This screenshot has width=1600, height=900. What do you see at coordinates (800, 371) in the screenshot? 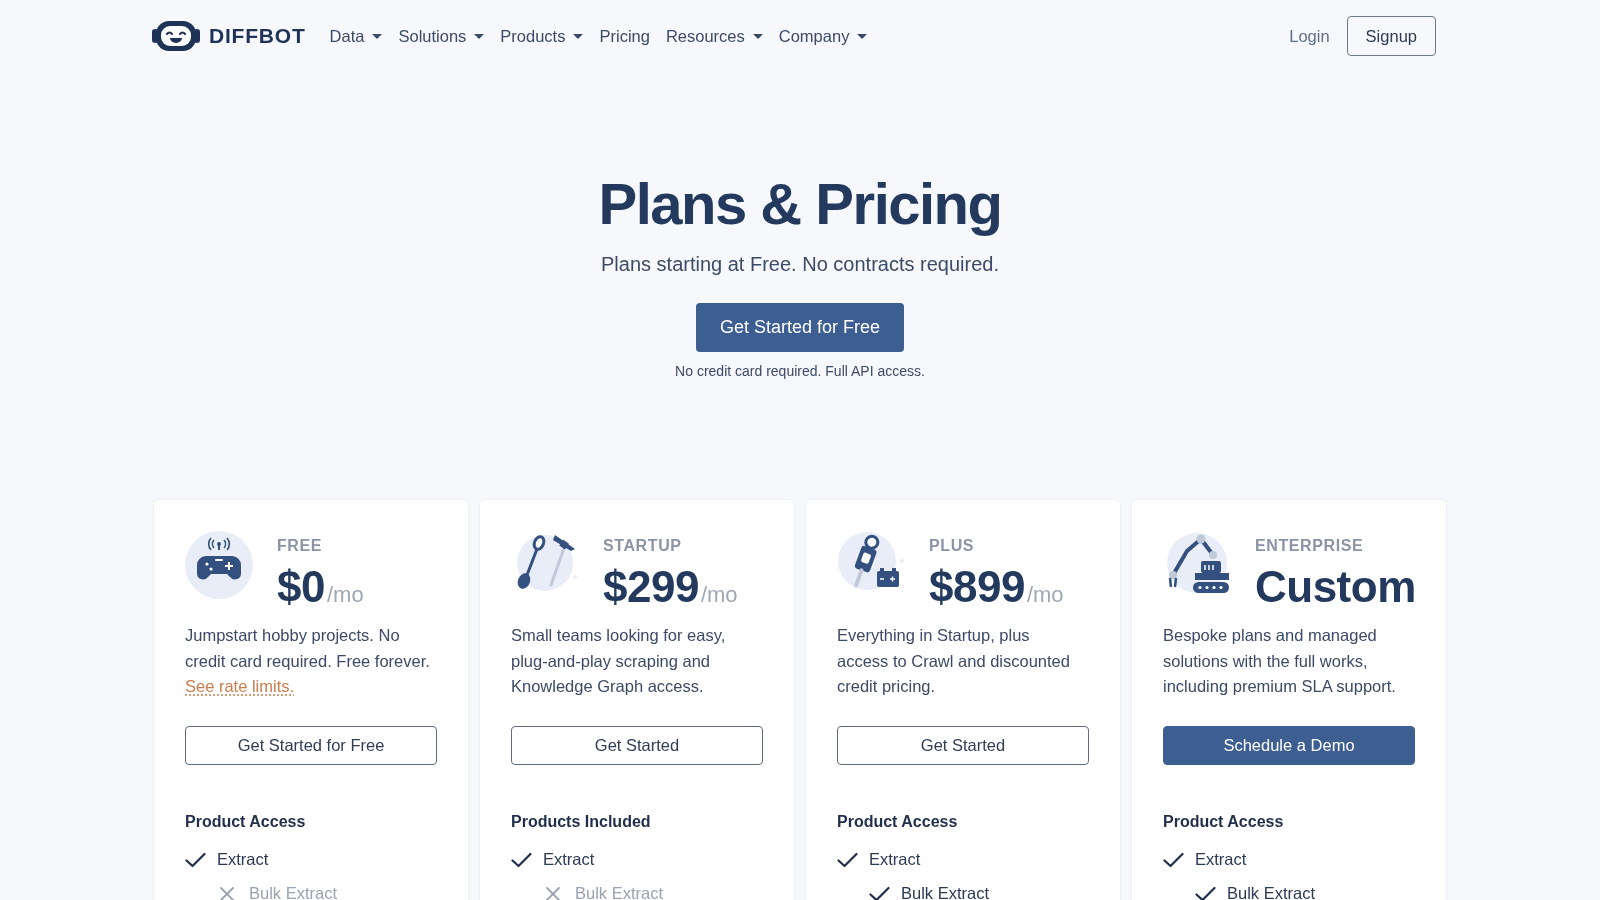
I see `hero-note: No credit card required. Full API access.` at bounding box center [800, 371].